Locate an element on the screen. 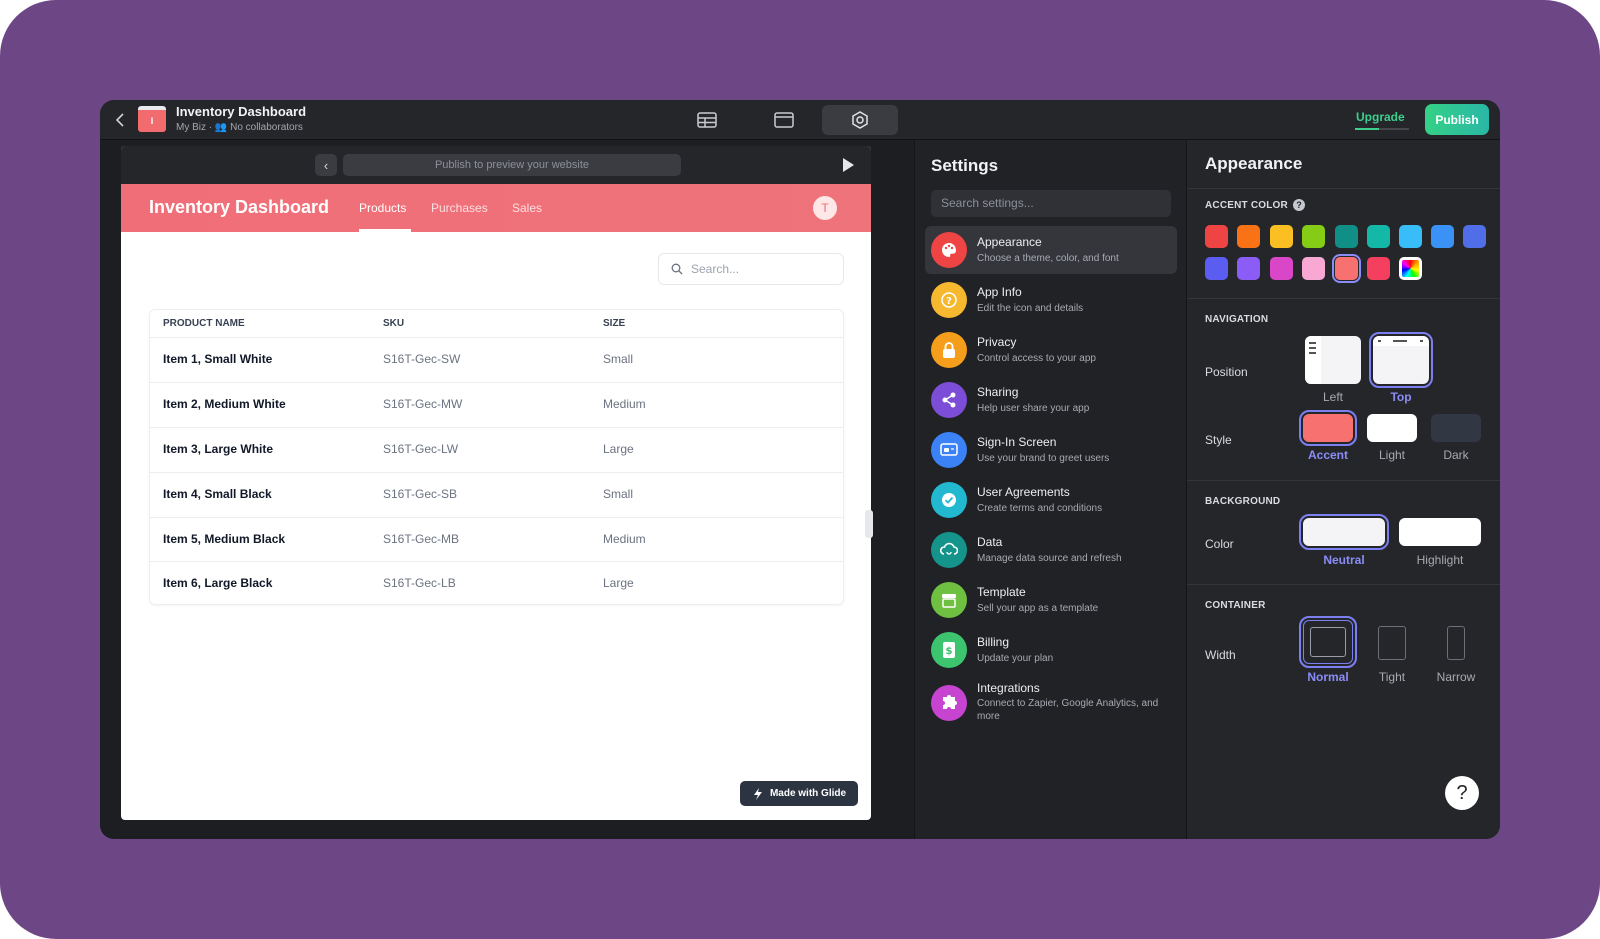 The height and width of the screenshot is (939, 1600). preview-toolbar: ‹ Publish to preview your website is located at coordinates (496, 165).